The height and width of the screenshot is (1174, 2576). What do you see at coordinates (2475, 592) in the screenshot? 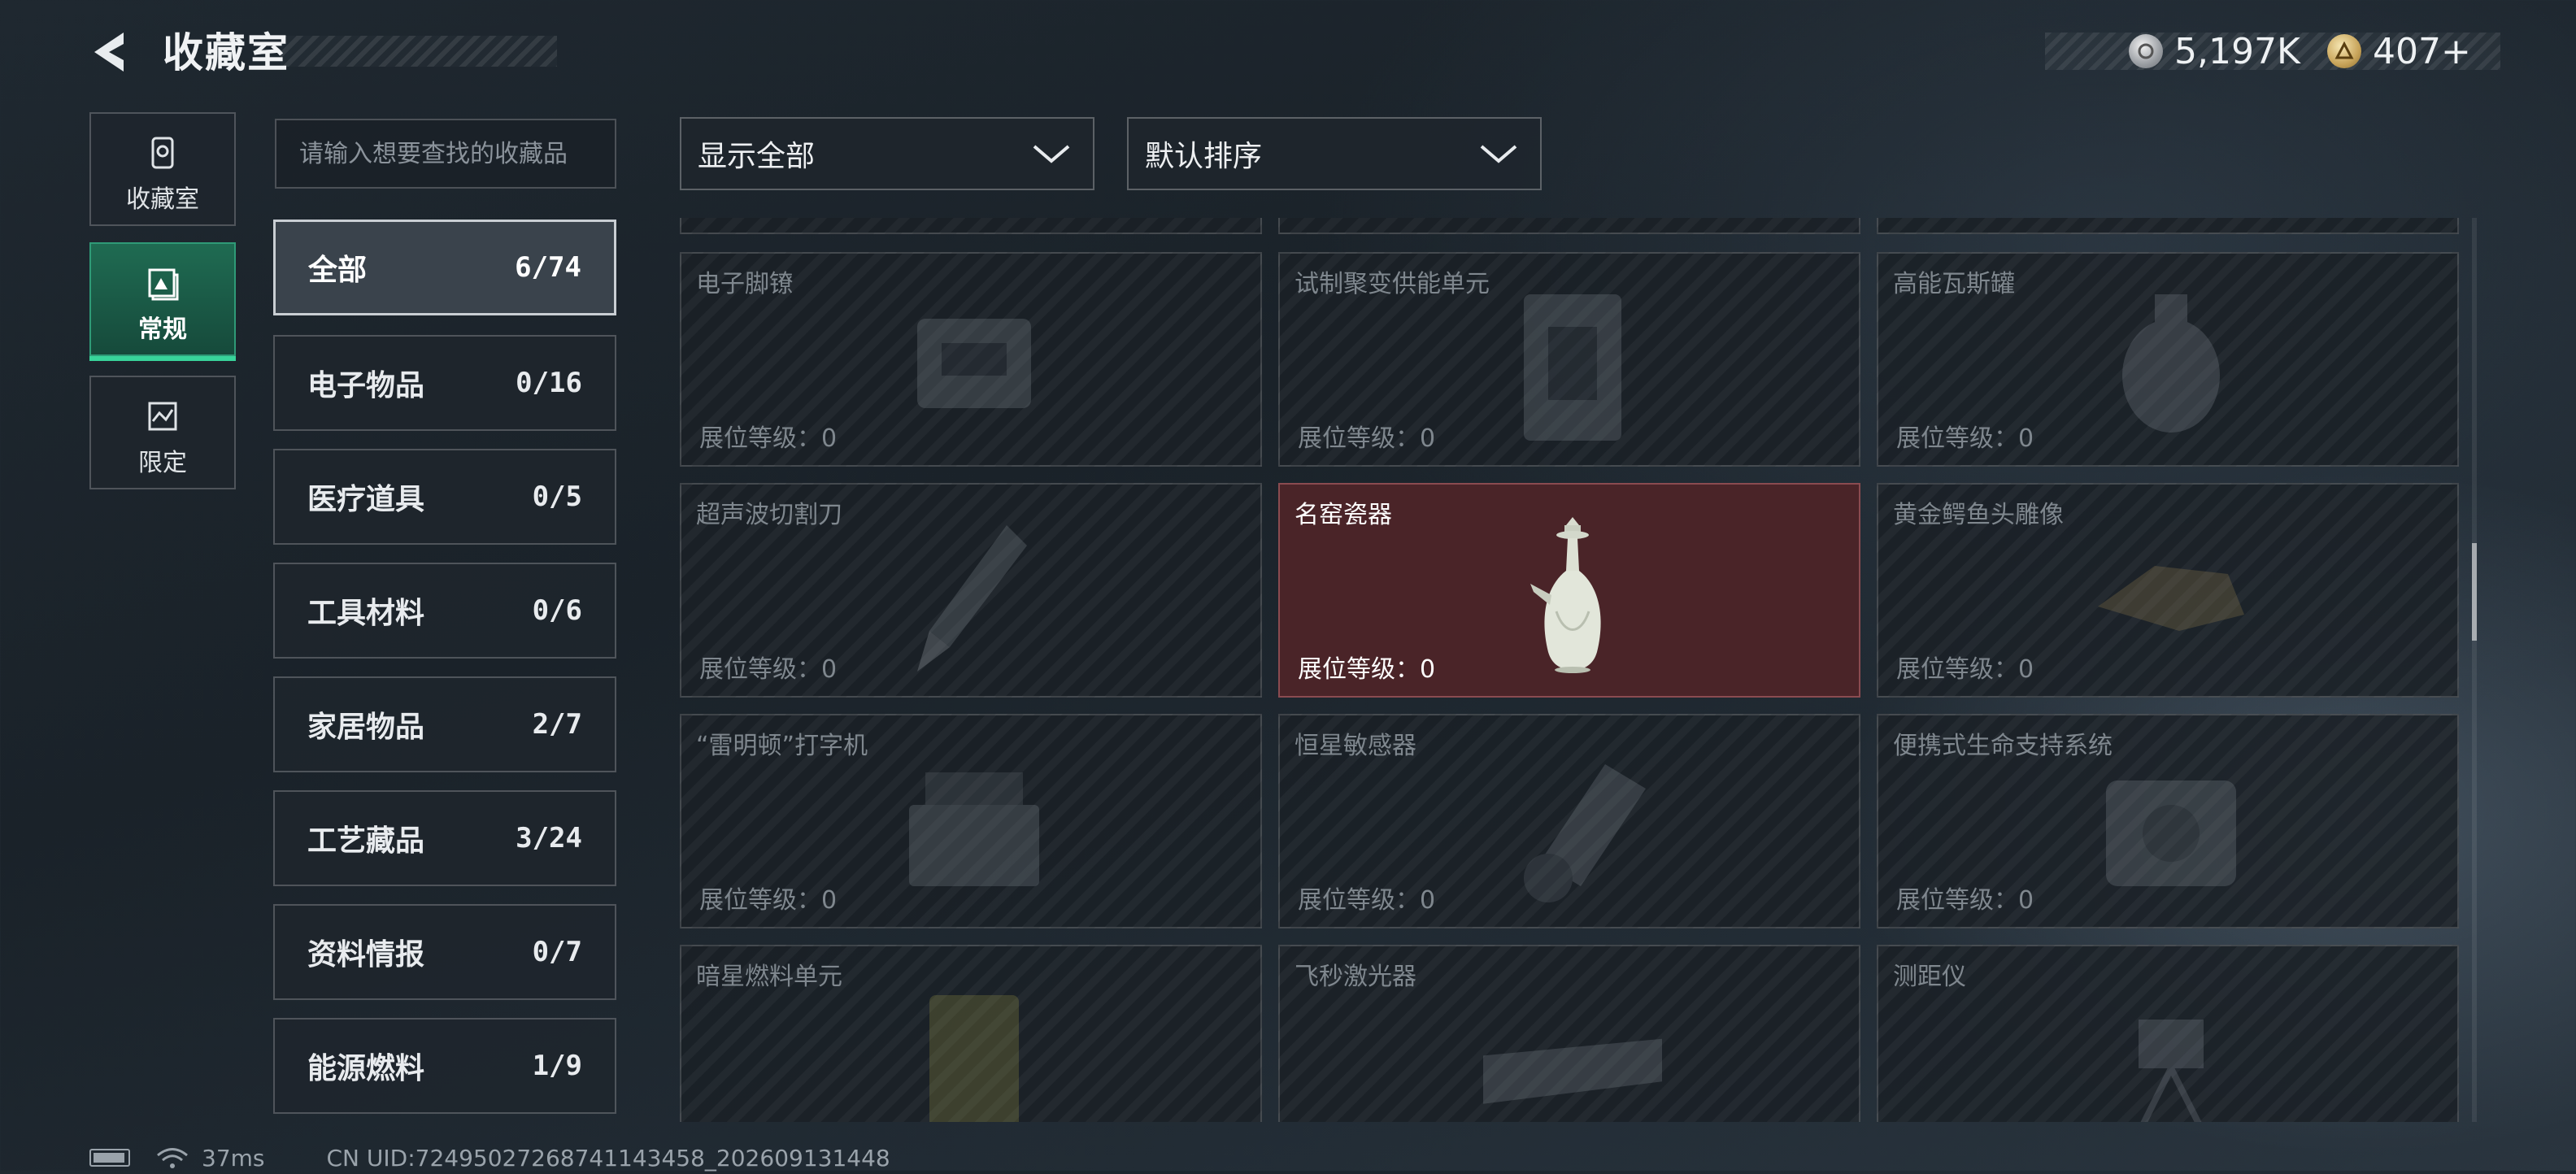
I see `scrollbar-thumb` at bounding box center [2475, 592].